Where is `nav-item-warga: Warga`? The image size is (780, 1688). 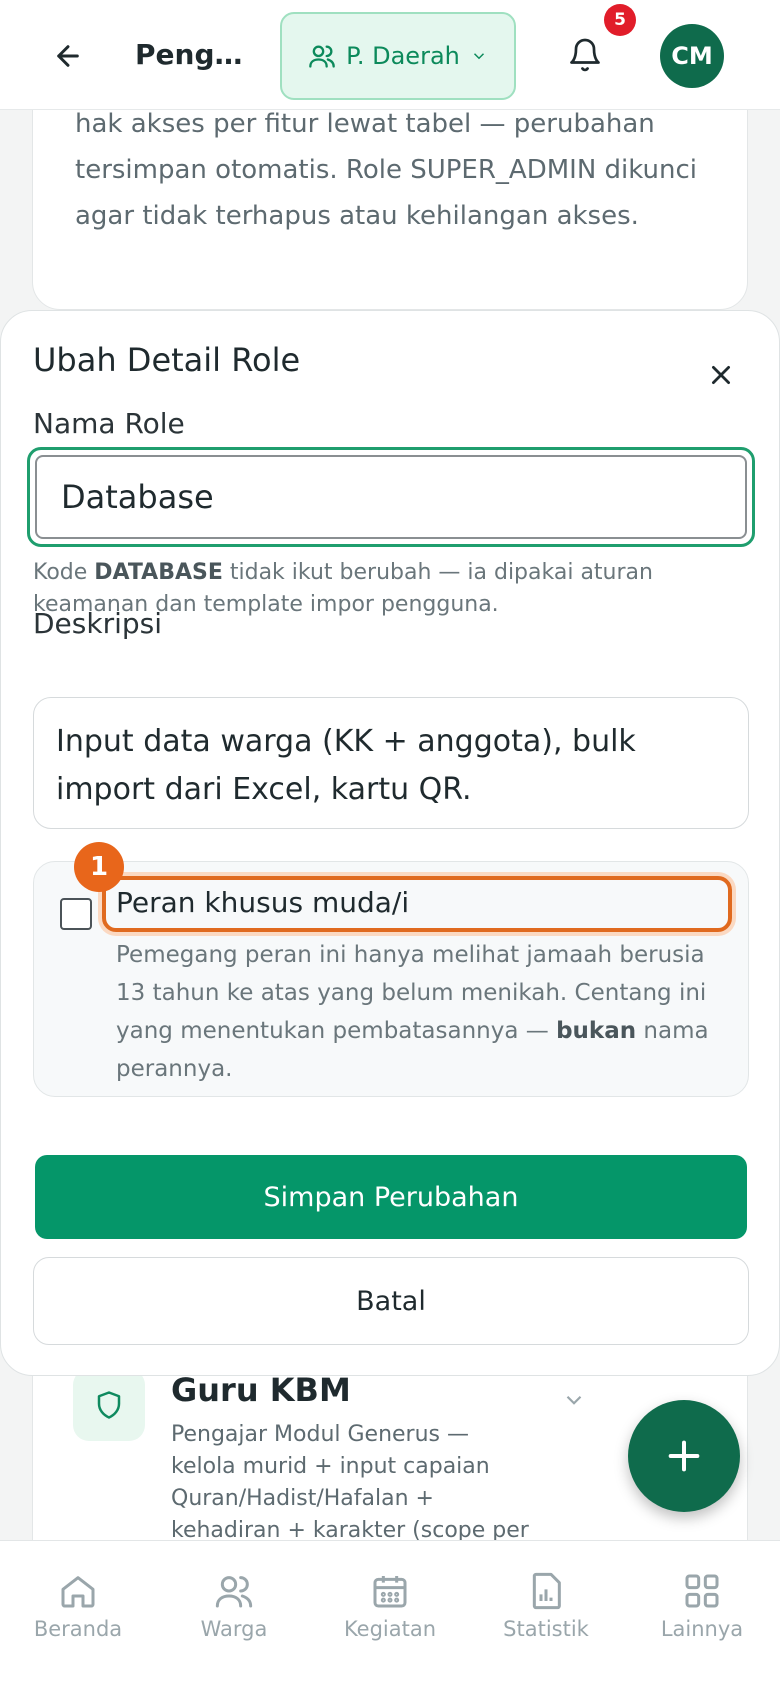 nav-item-warga: Warga is located at coordinates (234, 1614).